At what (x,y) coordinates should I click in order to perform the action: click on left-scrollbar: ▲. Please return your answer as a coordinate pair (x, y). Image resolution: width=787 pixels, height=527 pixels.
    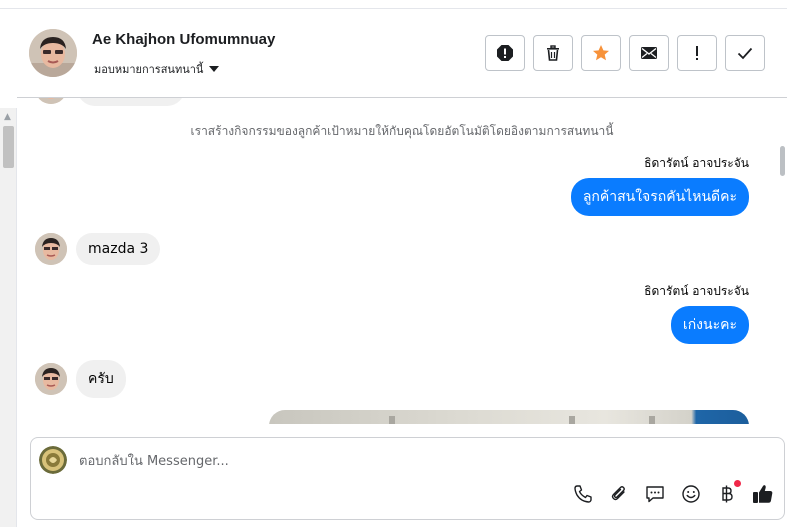
    Looking at the image, I should click on (8, 317).